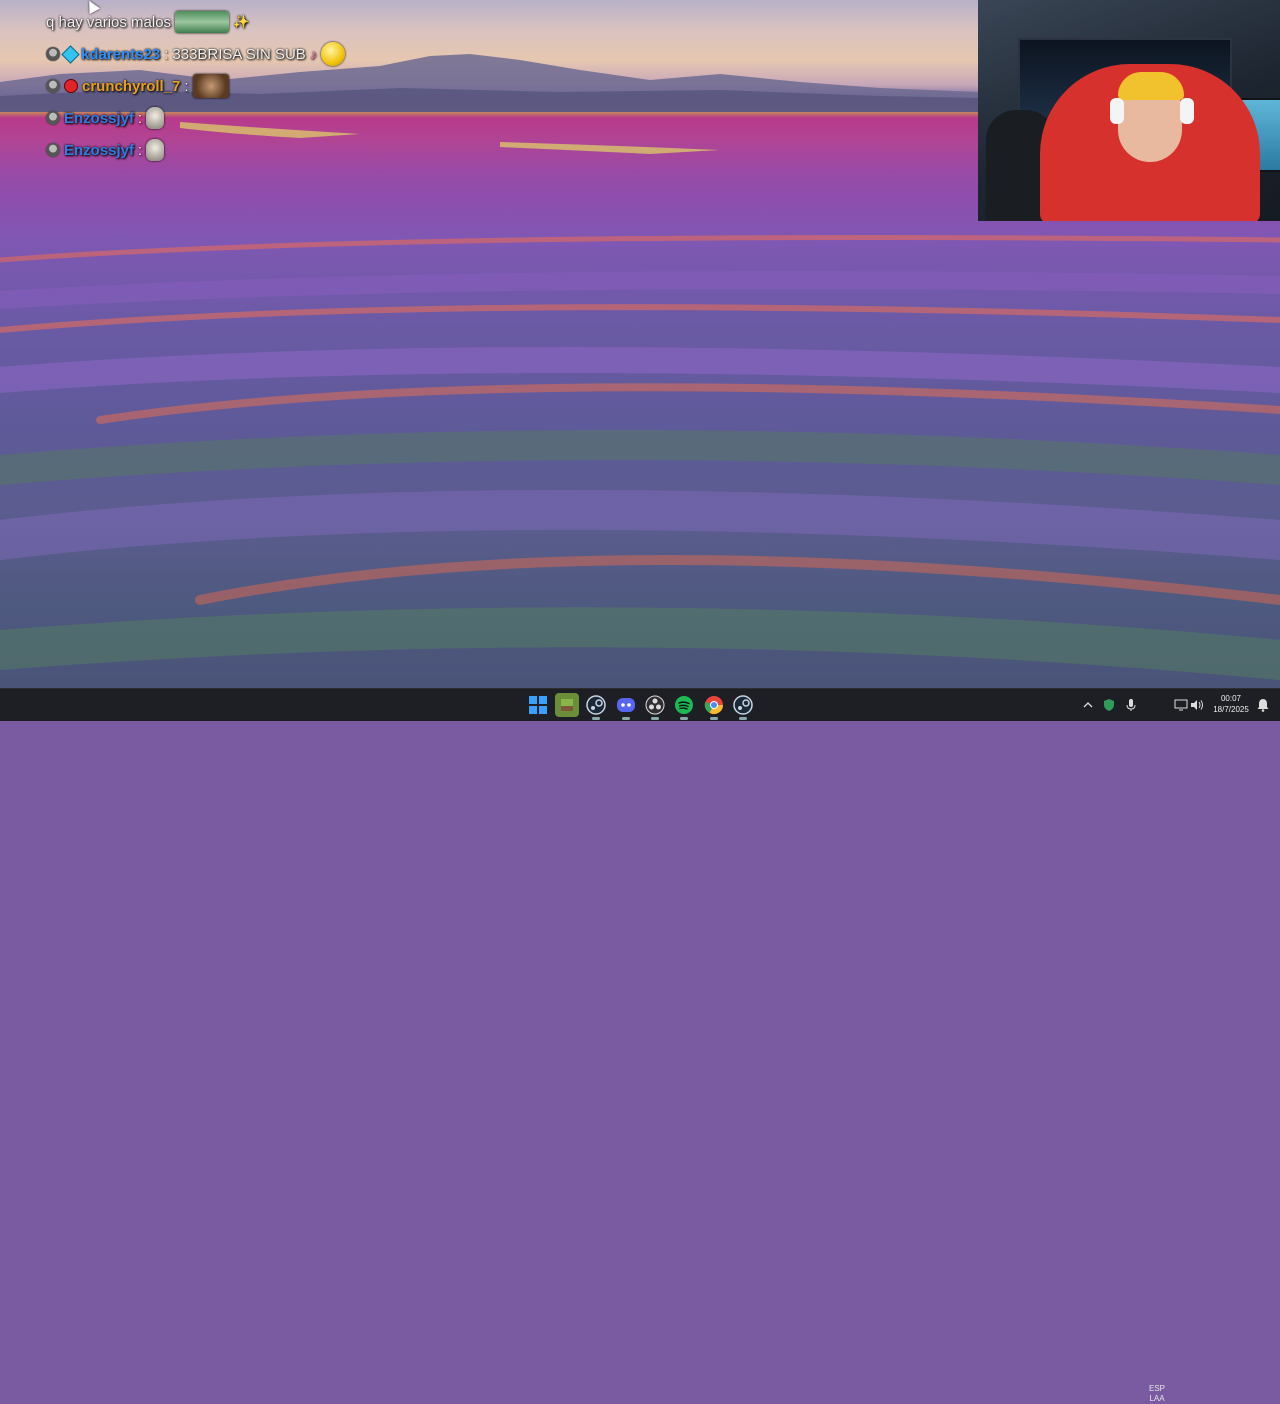  What do you see at coordinates (239, 54) in the screenshot?
I see `chat-message-text: 333BRISA SIN SUB` at bounding box center [239, 54].